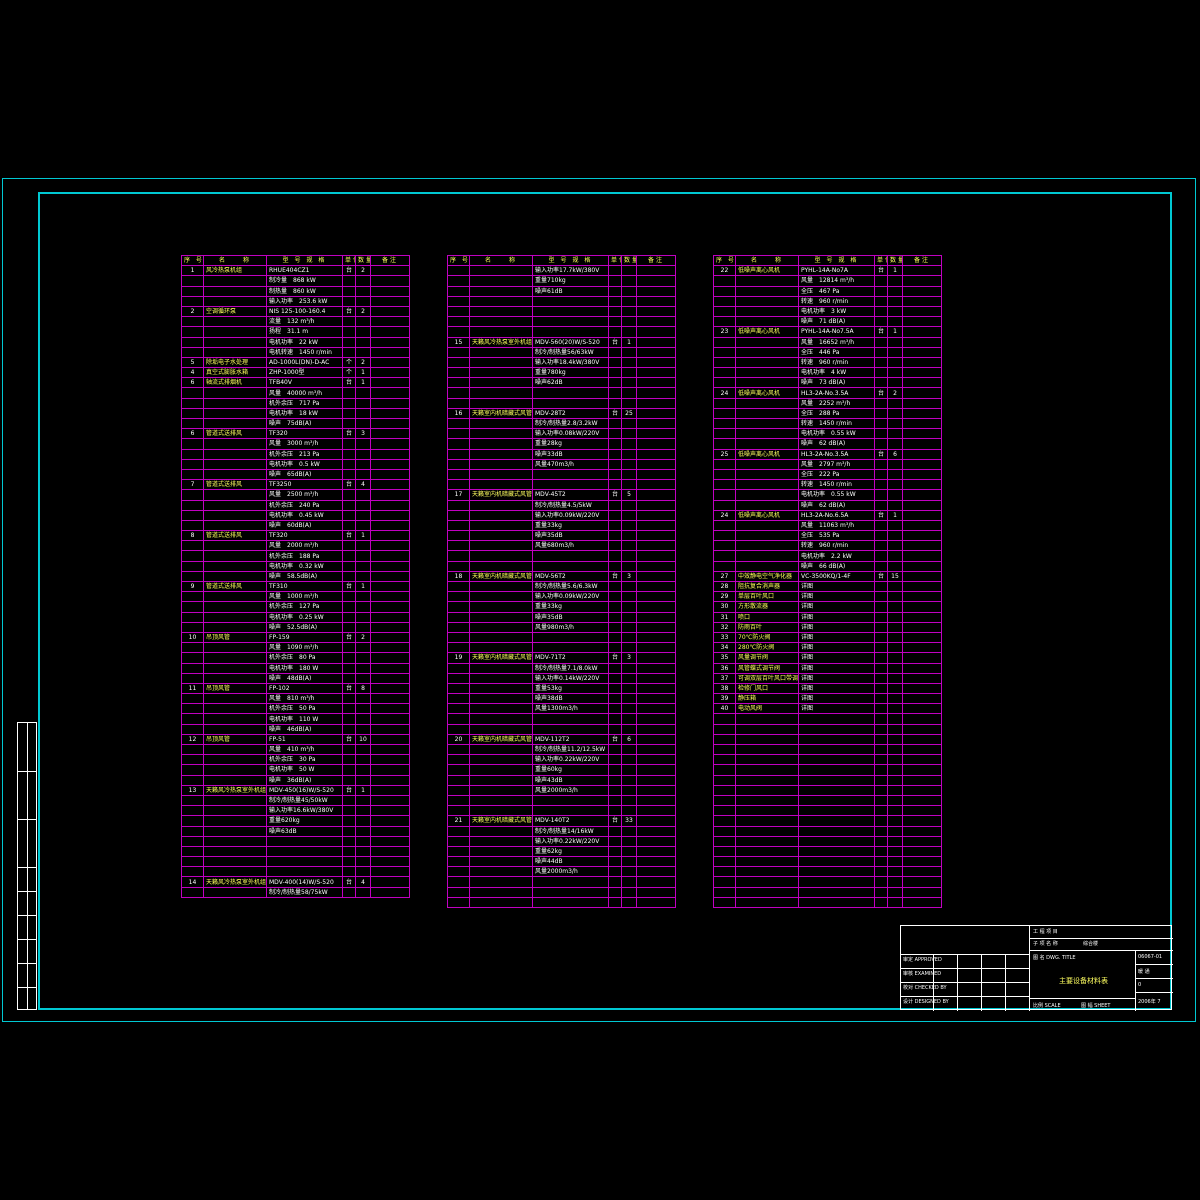 The image size is (1200, 1200). Describe the element at coordinates (304, 342) in the screenshot. I see `model-spec-cell: 电机功率 22 kW` at that location.